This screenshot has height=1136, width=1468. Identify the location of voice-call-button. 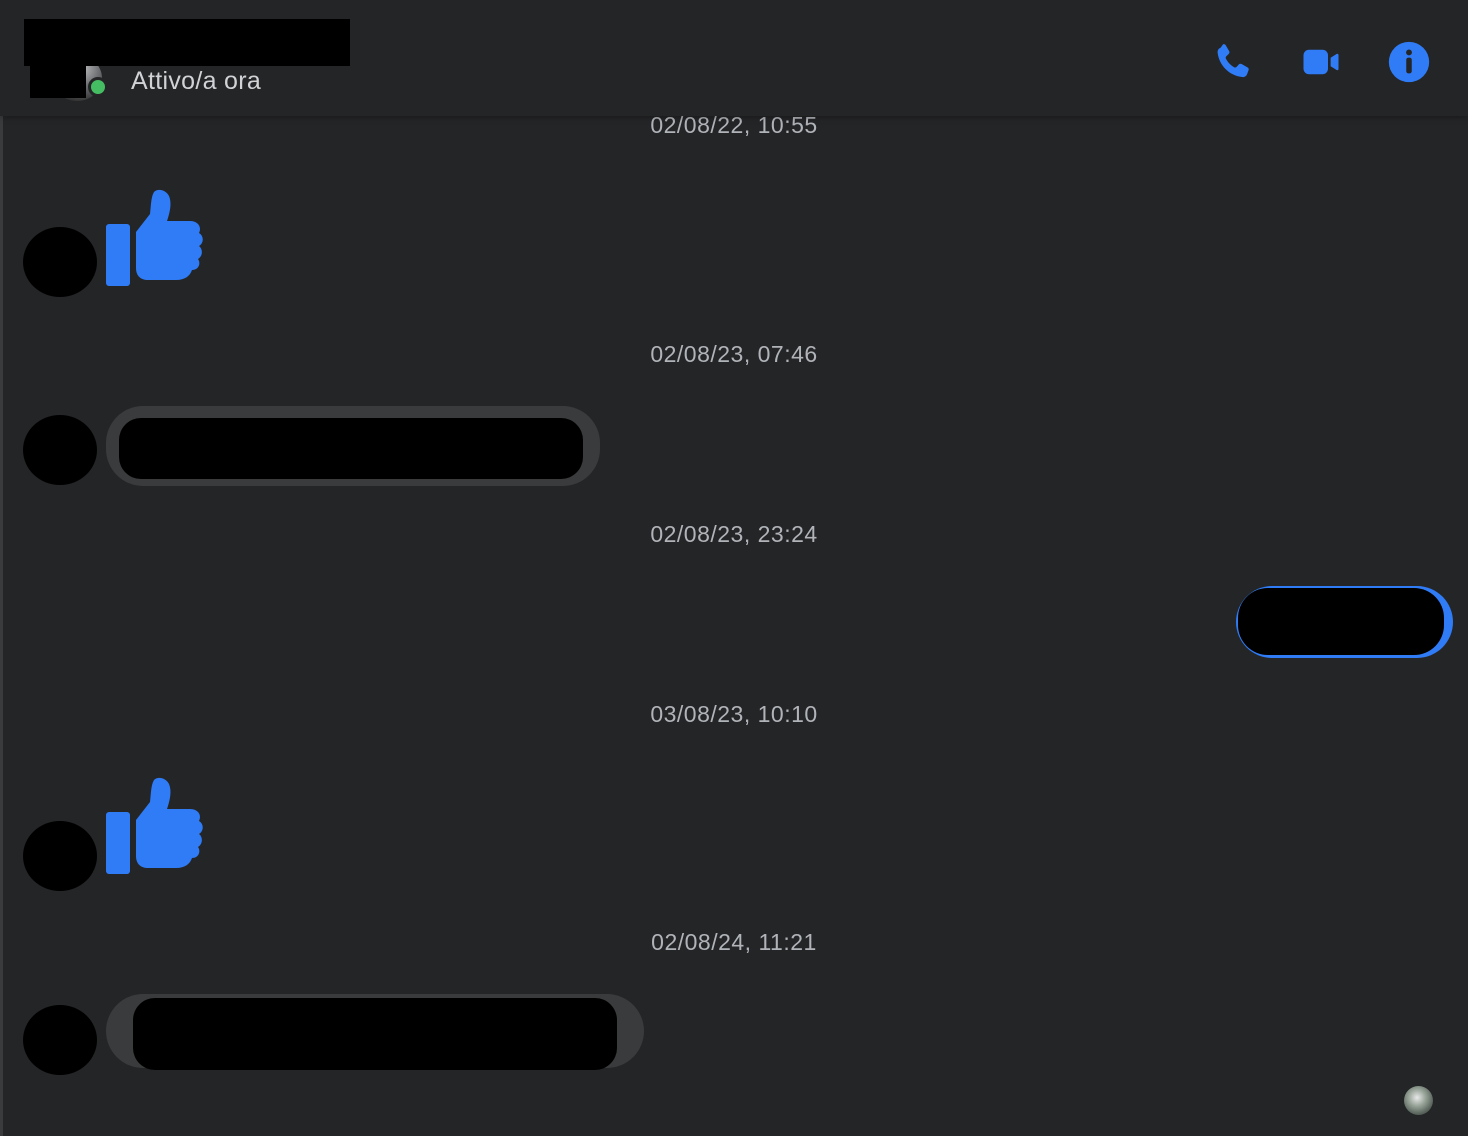
(1233, 62).